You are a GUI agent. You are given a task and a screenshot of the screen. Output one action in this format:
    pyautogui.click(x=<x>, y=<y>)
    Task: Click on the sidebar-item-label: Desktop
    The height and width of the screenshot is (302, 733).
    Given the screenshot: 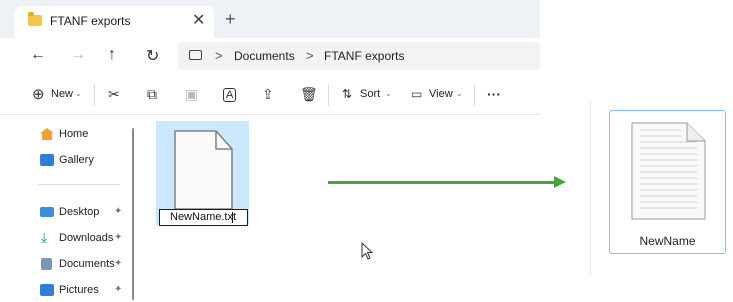 What is the action you would take?
    pyautogui.click(x=79, y=212)
    